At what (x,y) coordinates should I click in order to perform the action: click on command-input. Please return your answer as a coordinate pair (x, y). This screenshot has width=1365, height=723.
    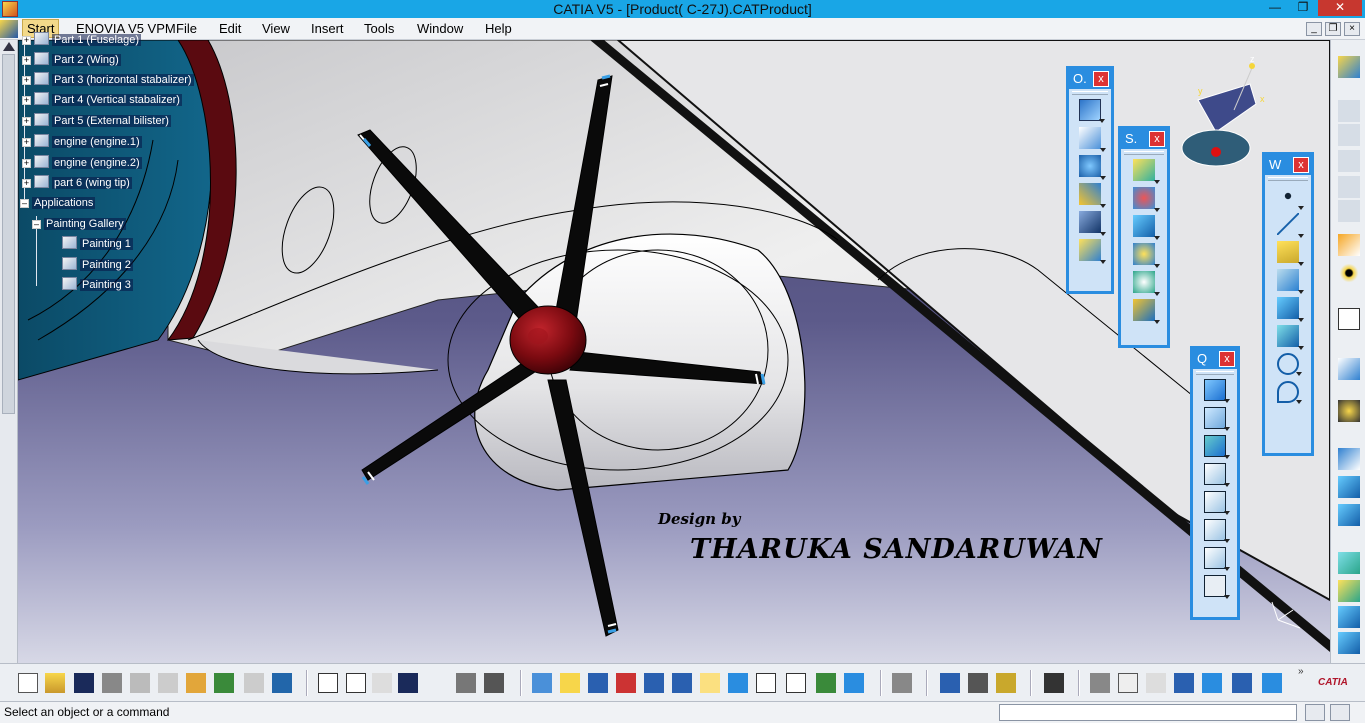
    Looking at the image, I should click on (1148, 712).